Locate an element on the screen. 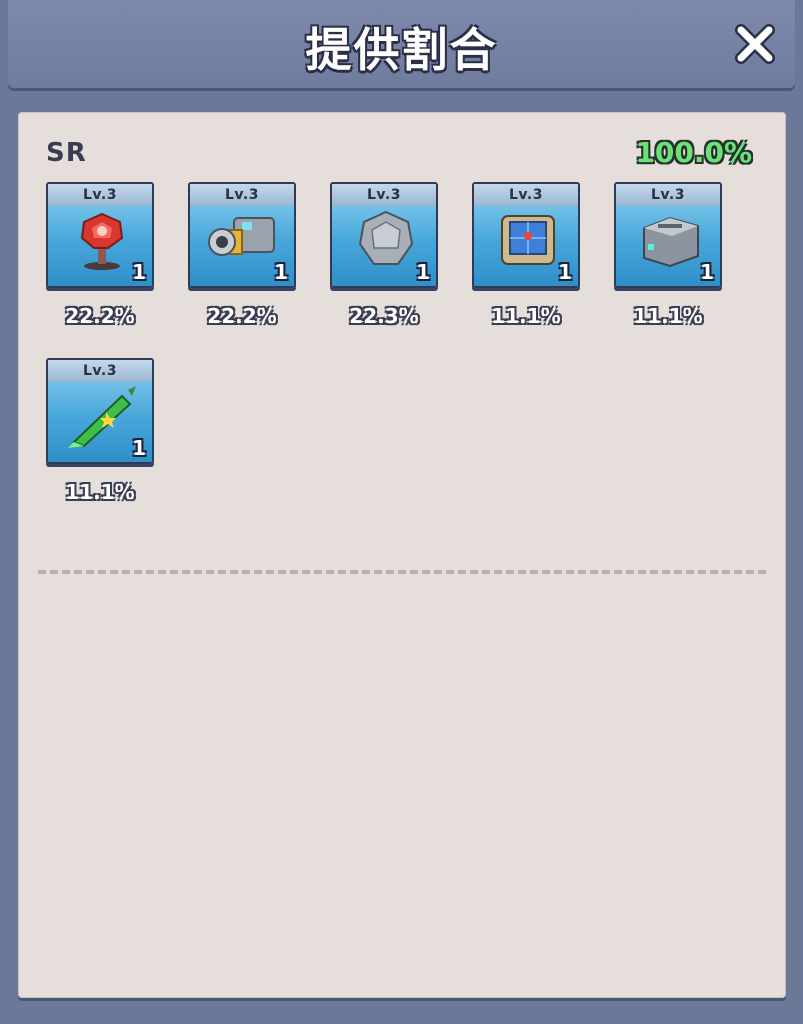 The image size is (803, 1024). rarity-label: SR is located at coordinates (66, 153).